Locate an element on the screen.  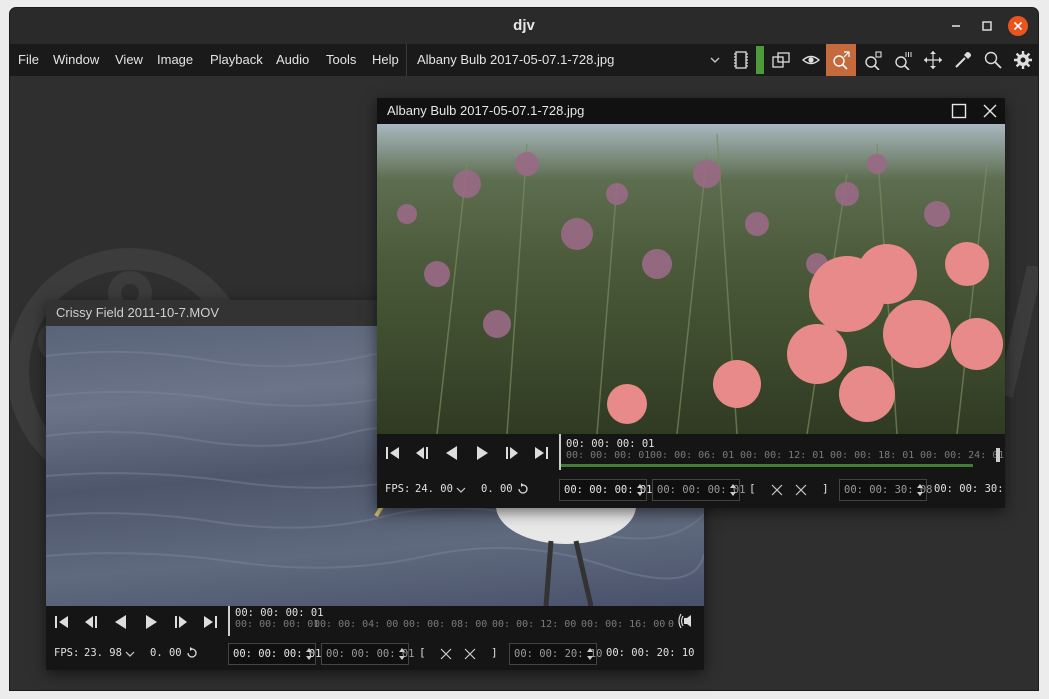
menu-file: File is located at coordinates (28, 60).